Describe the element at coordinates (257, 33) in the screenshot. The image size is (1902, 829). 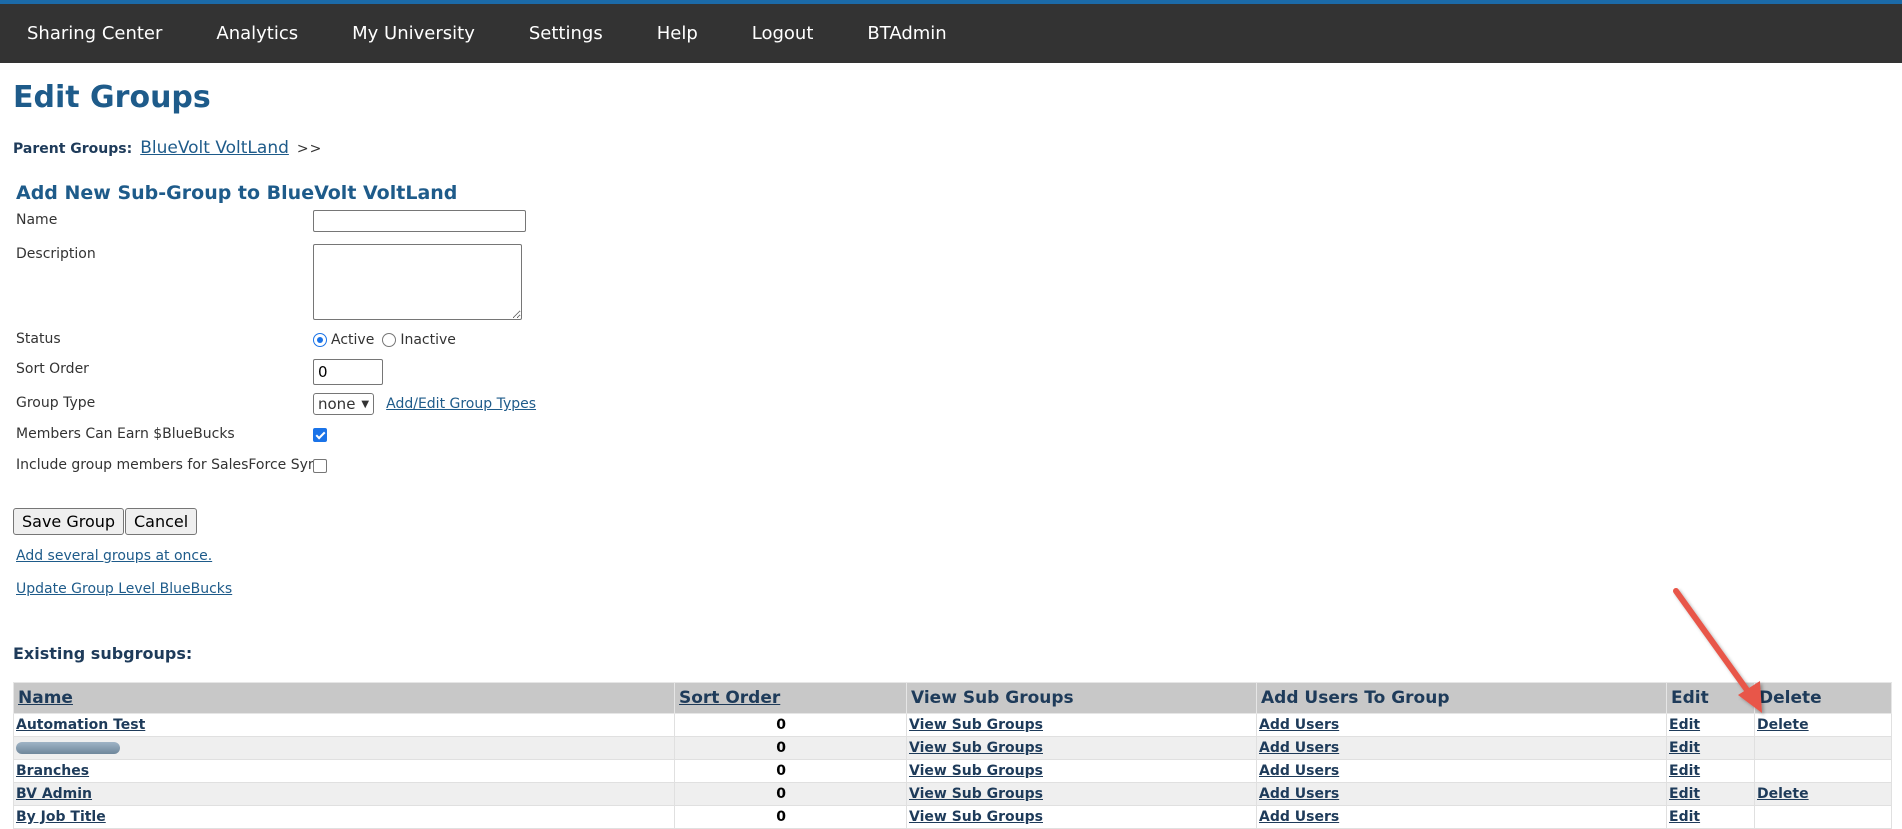
I see `nav-analytics: Analytics` at that location.